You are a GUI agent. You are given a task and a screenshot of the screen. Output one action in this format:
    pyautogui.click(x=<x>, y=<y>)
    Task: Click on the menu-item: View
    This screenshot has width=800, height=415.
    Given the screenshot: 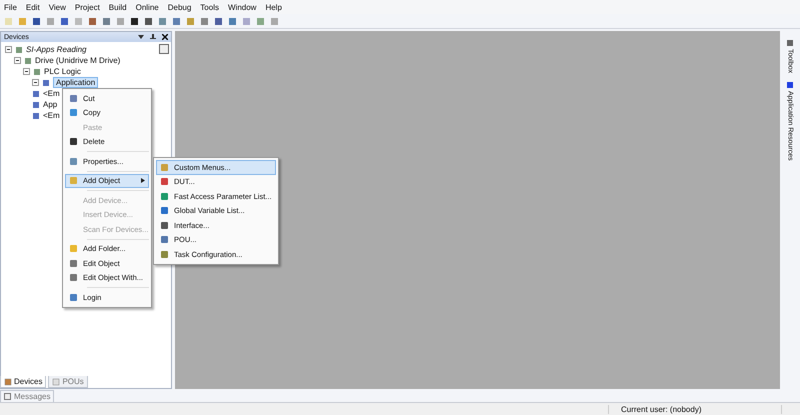 What is the action you would take?
    pyautogui.click(x=57, y=7)
    